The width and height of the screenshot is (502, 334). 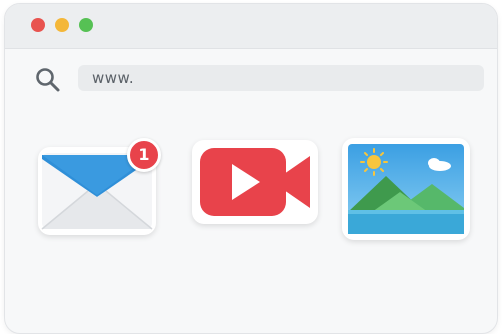 I want to click on address-bar: www., so click(x=281, y=78).